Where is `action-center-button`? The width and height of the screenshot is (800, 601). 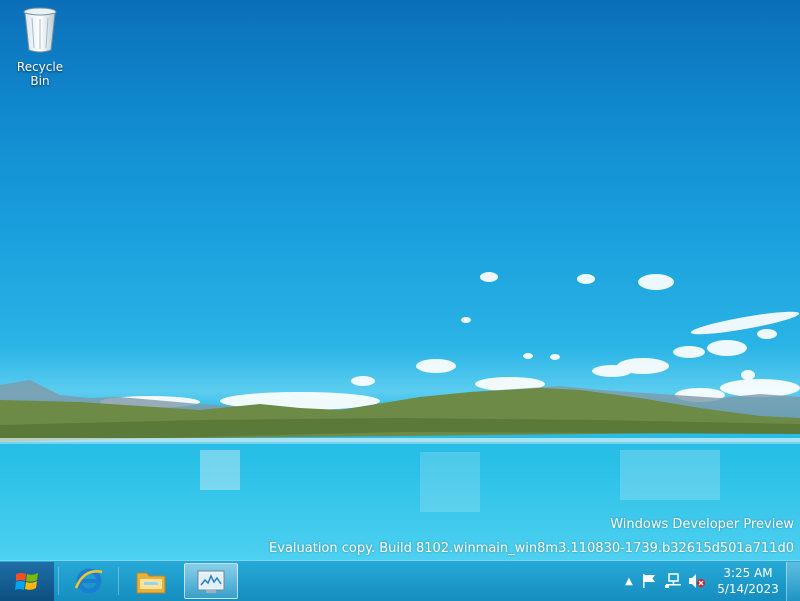
action-center-button is located at coordinates (649, 581).